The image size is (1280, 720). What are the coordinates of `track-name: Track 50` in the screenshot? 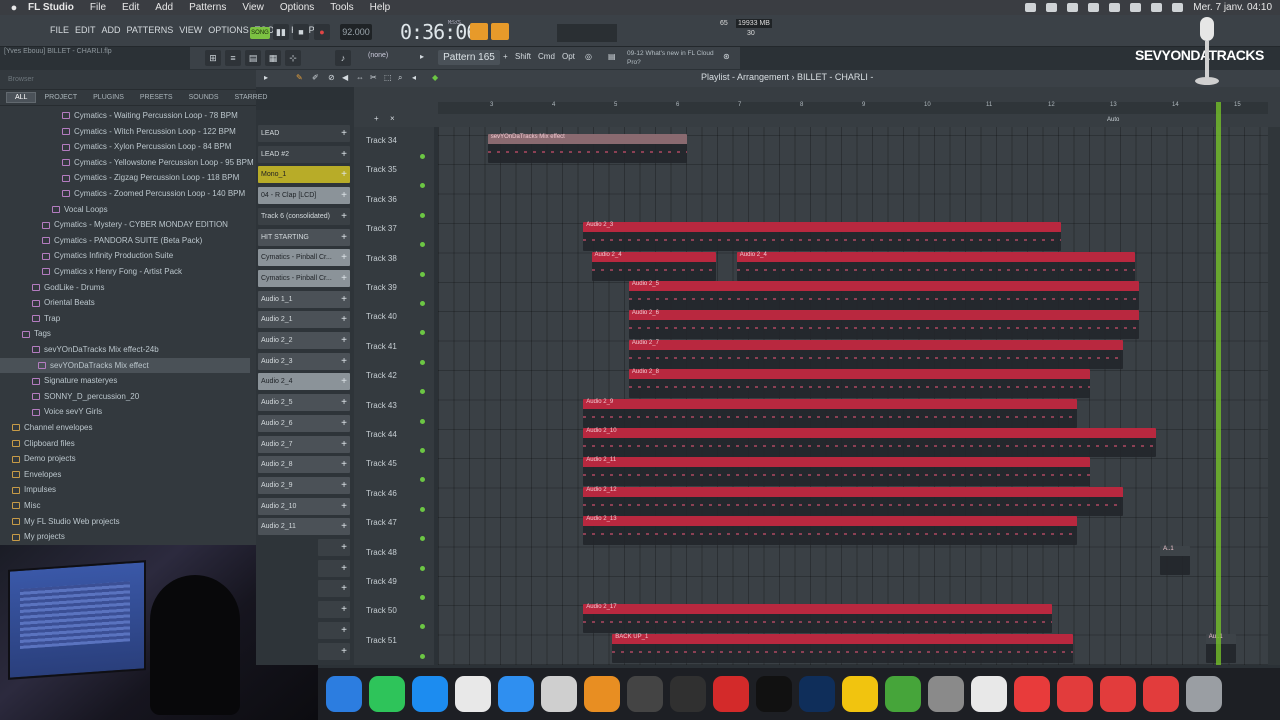 It's located at (381, 610).